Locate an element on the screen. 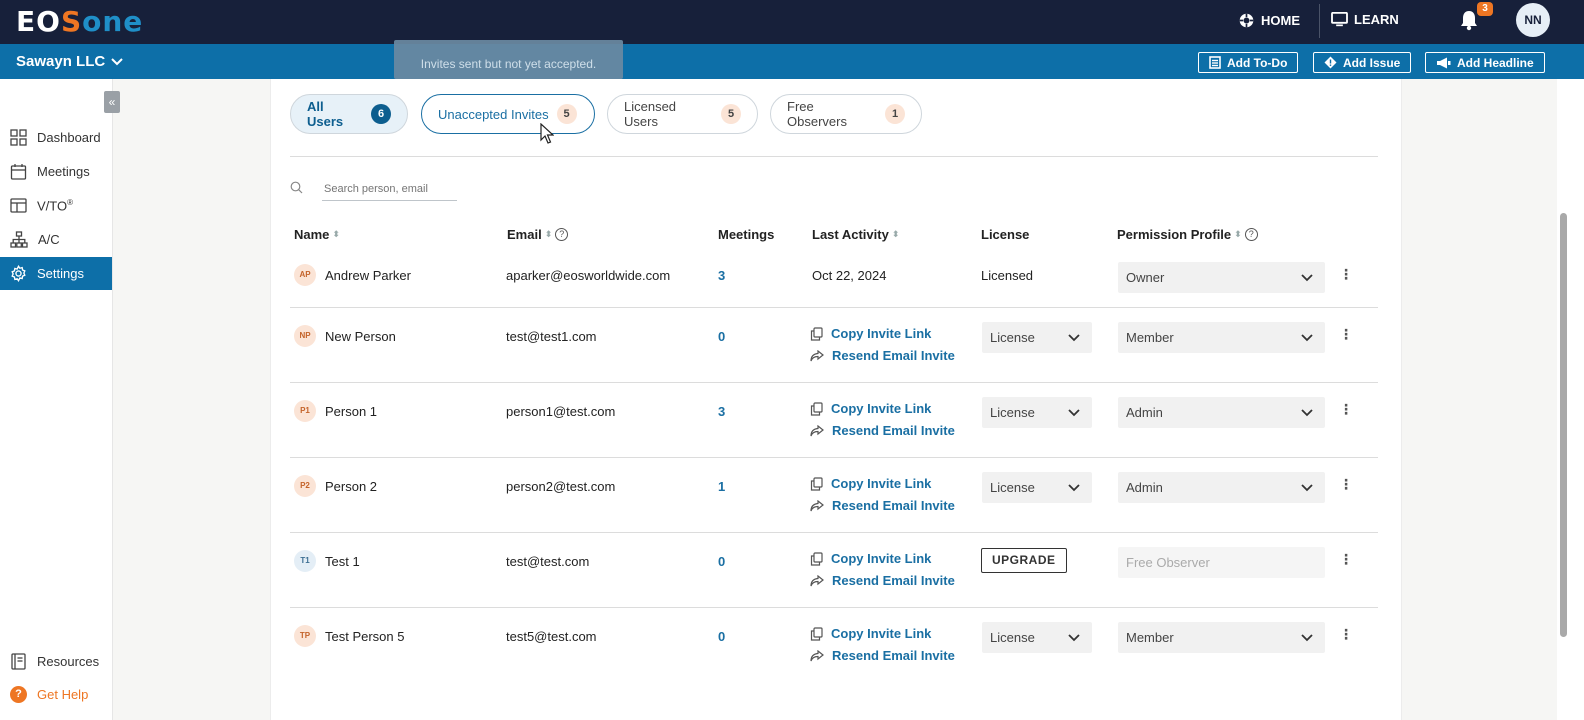 This screenshot has height=720, width=1584. add-headline-button: Add Headline is located at coordinates (1485, 62).